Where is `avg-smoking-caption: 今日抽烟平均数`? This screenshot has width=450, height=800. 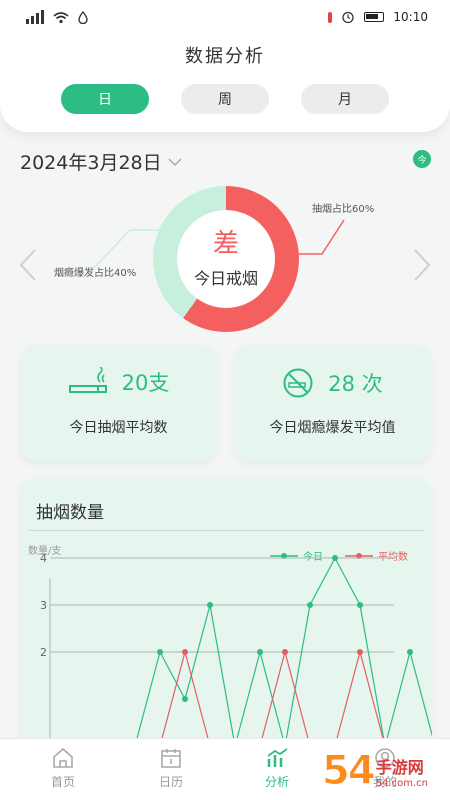 avg-smoking-caption: 今日抽烟平均数 is located at coordinates (118, 428).